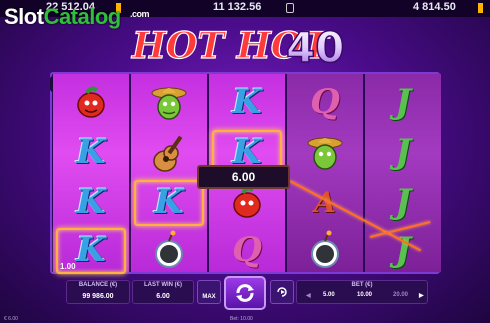  Describe the element at coordinates (421, 295) in the screenshot. I see `bet-increase-button: ▶` at that location.